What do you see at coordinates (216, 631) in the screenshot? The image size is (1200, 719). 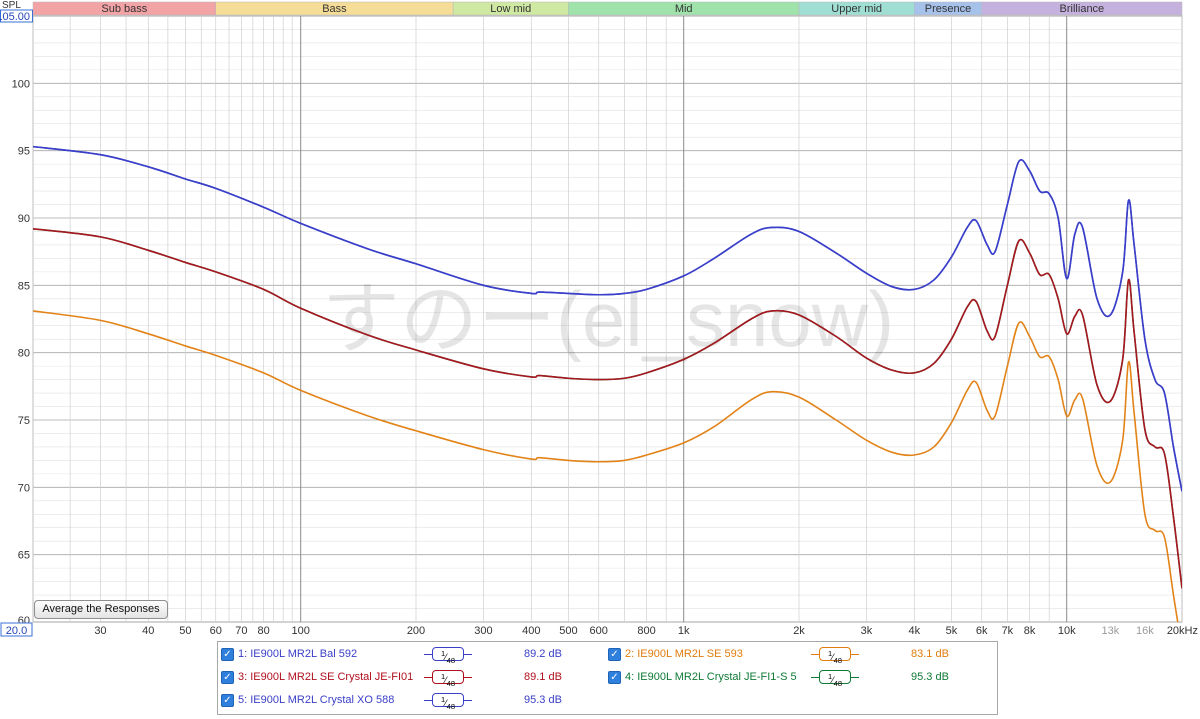 I see `x-tick-label: 60` at bounding box center [216, 631].